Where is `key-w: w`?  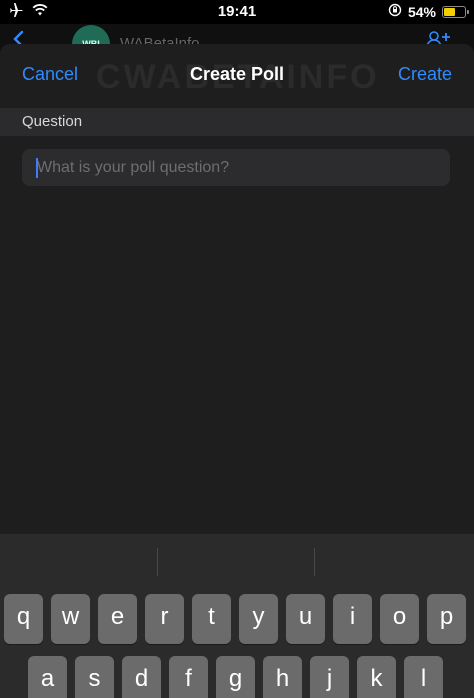
key-w: w is located at coordinates (70, 619).